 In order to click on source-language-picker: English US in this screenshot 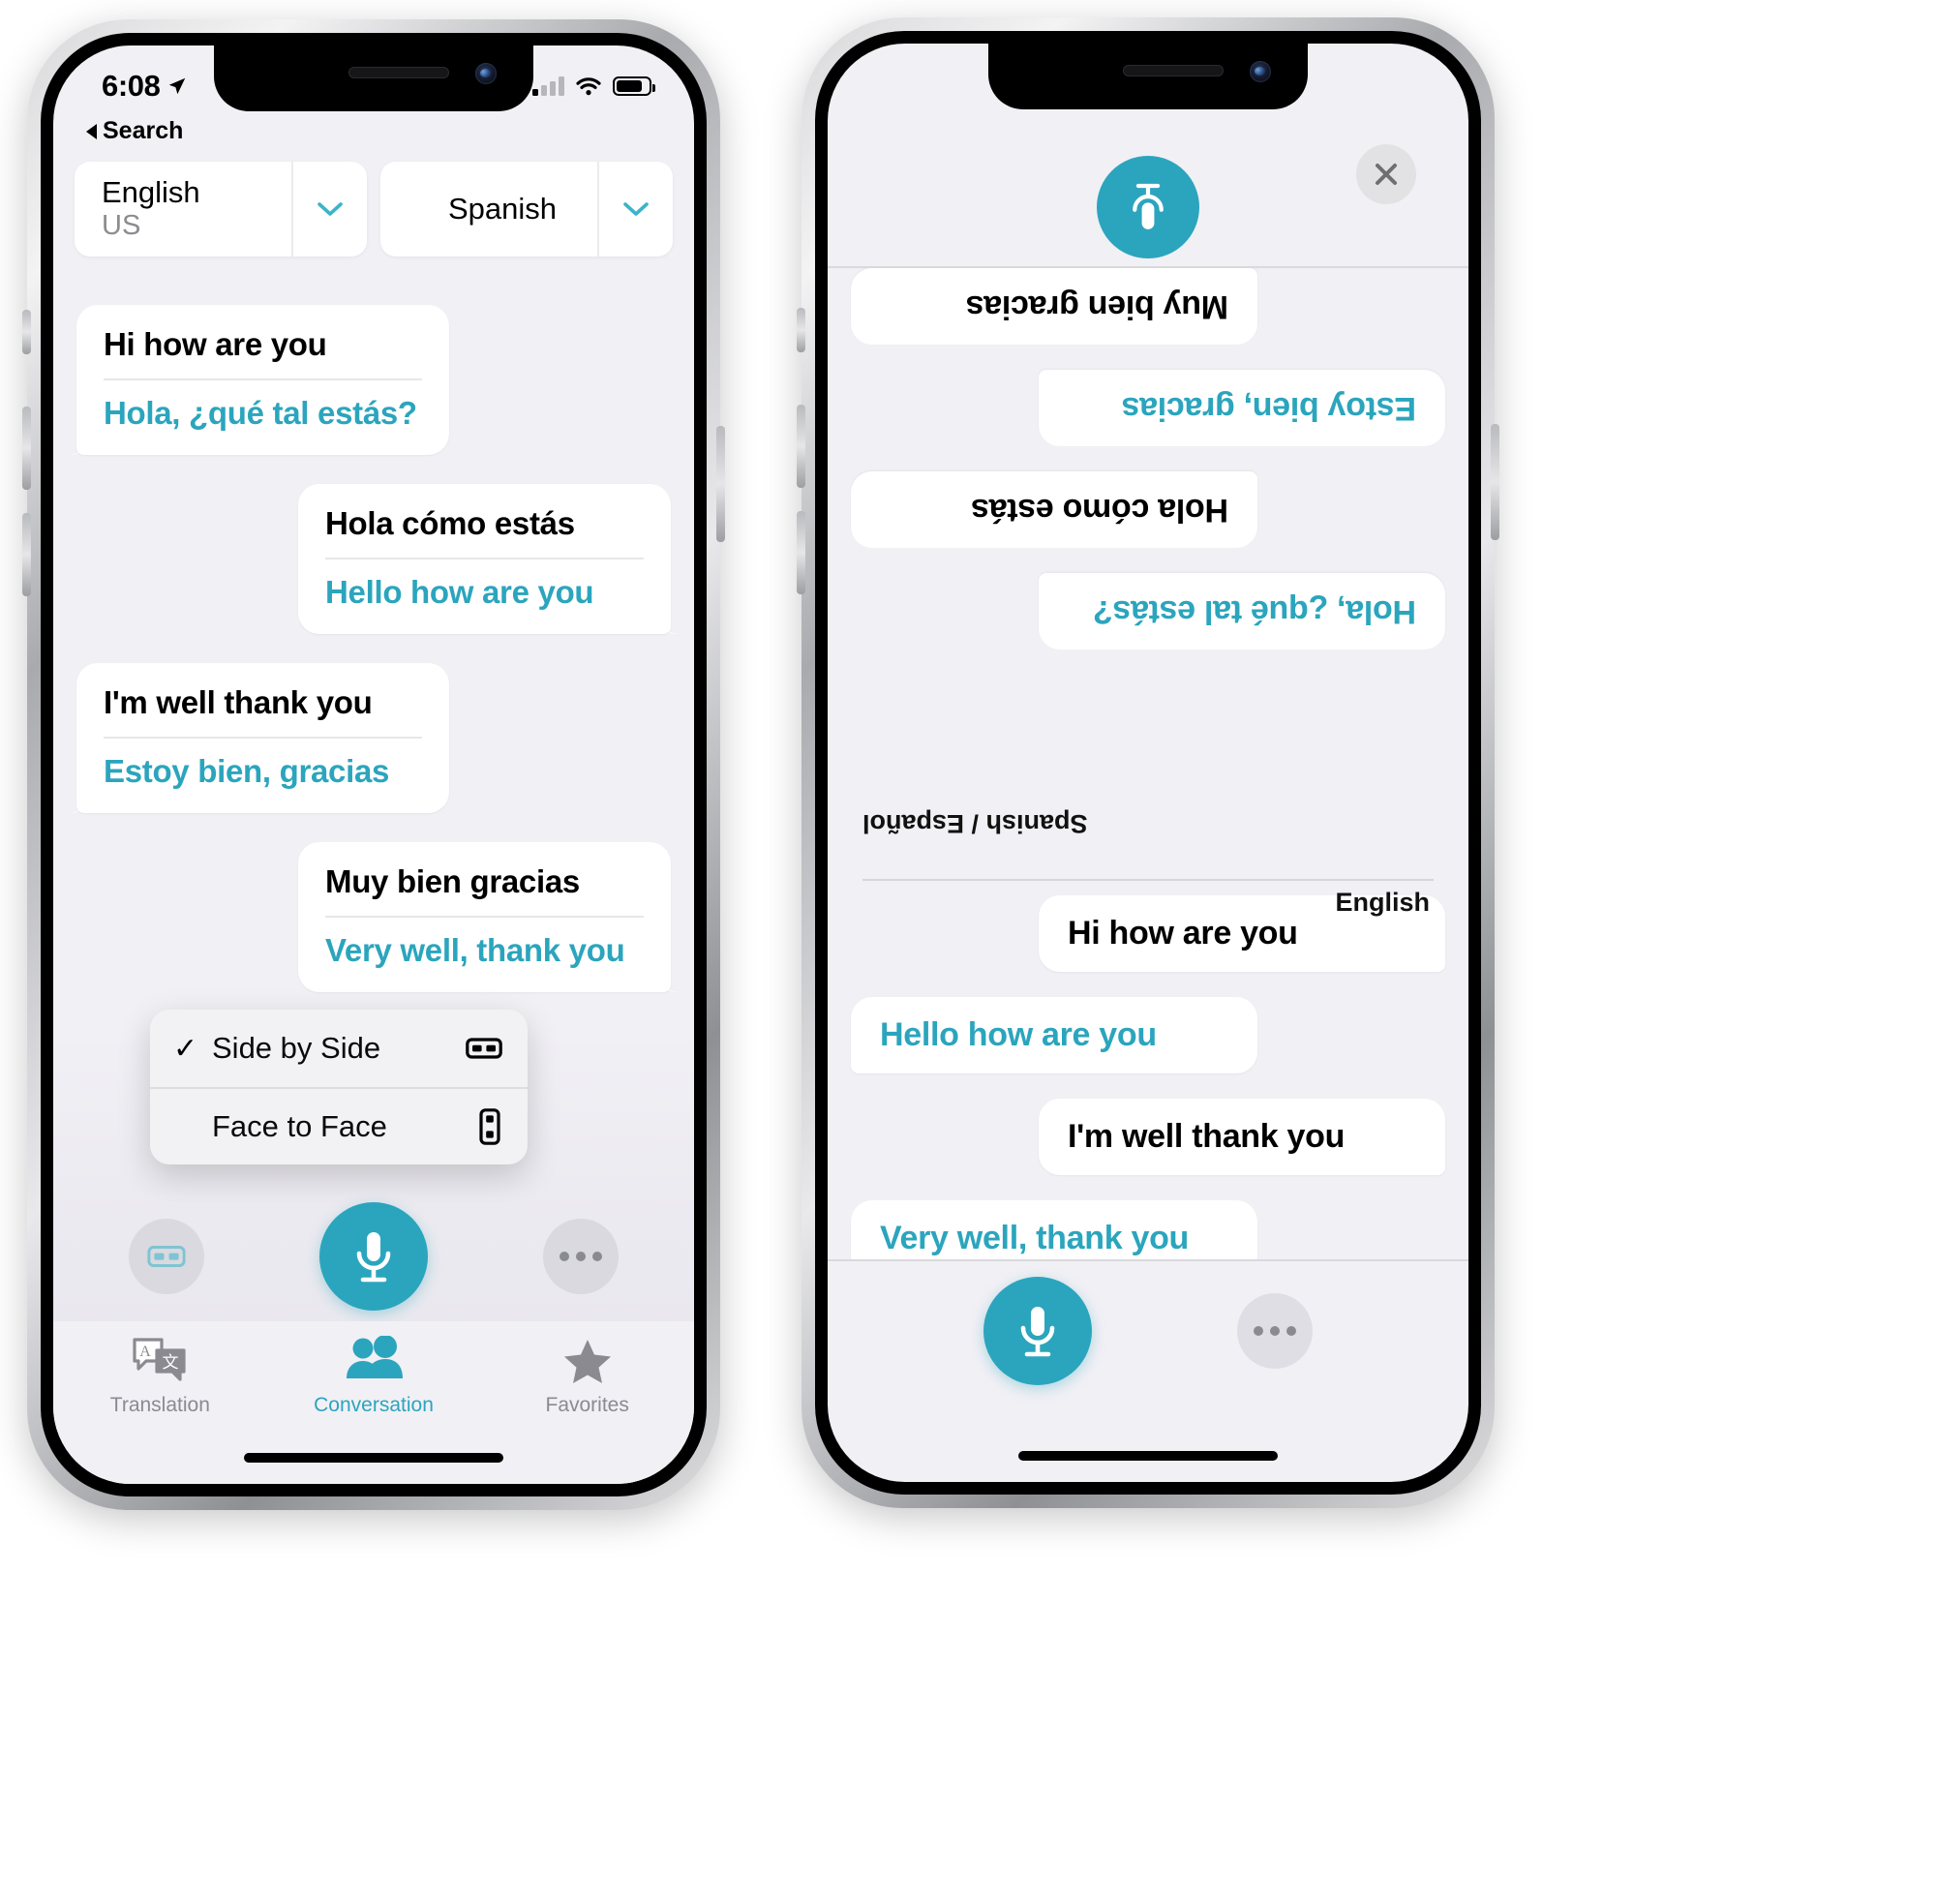, I will do `click(221, 210)`.